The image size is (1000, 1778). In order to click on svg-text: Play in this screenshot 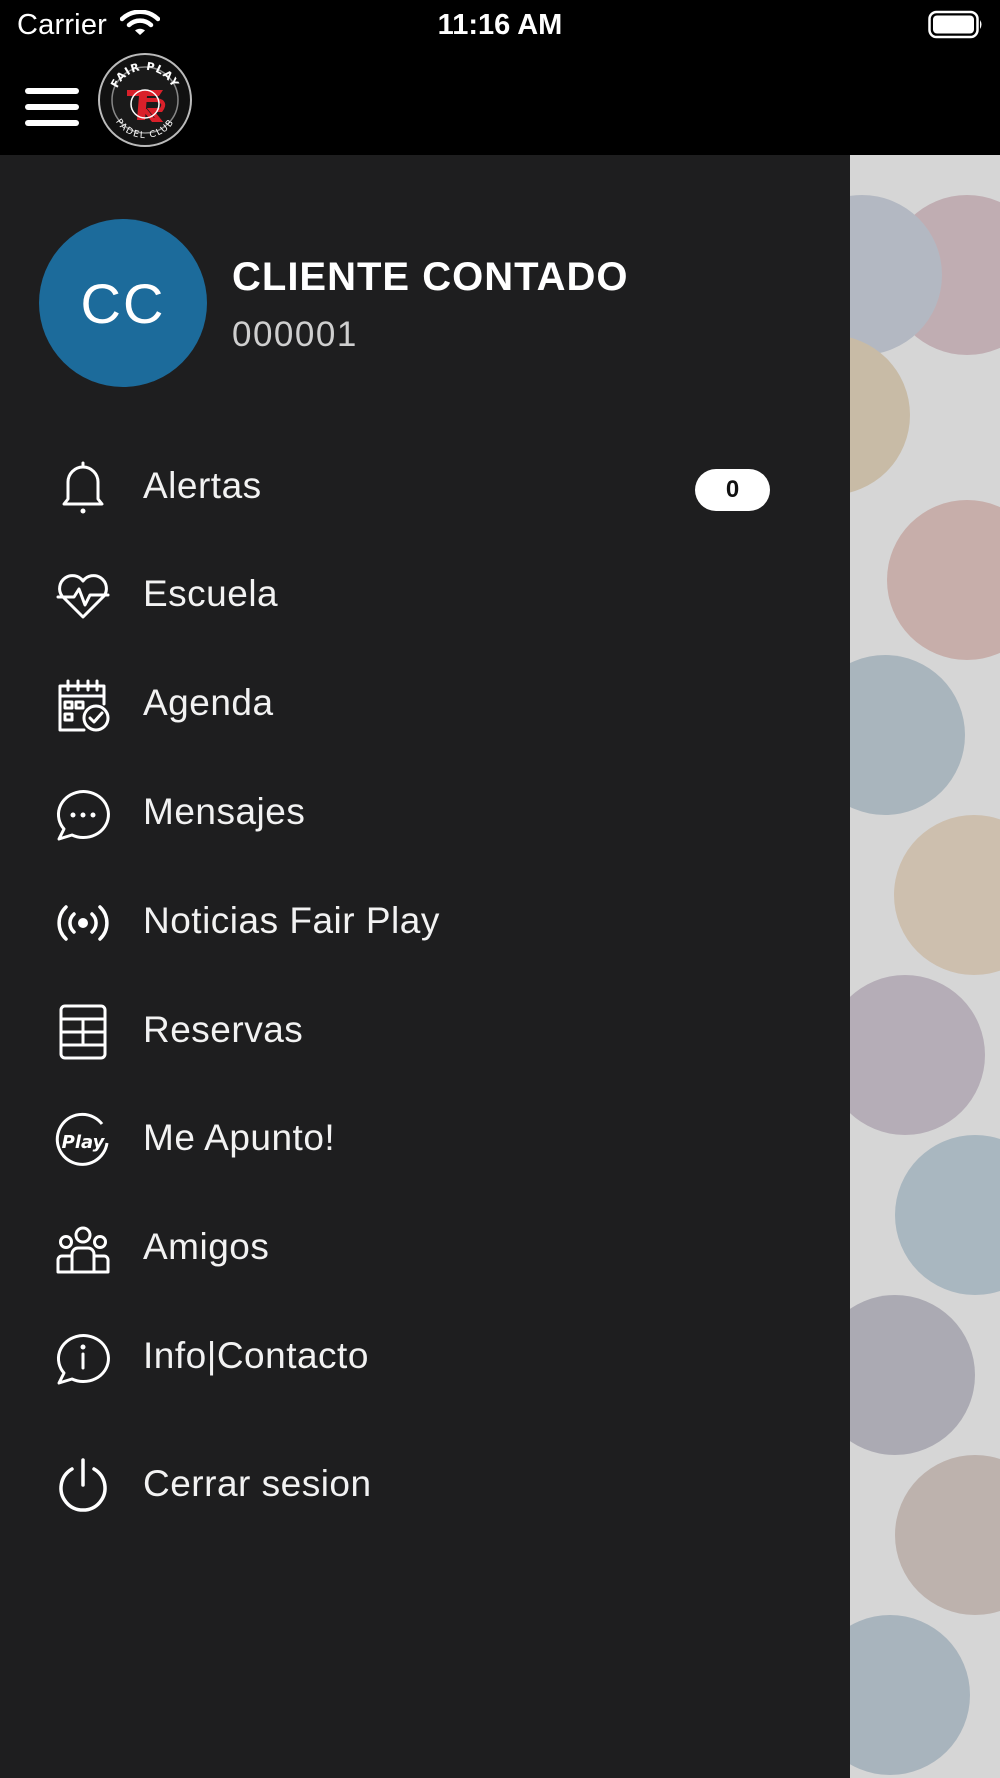, I will do `click(84, 1142)`.